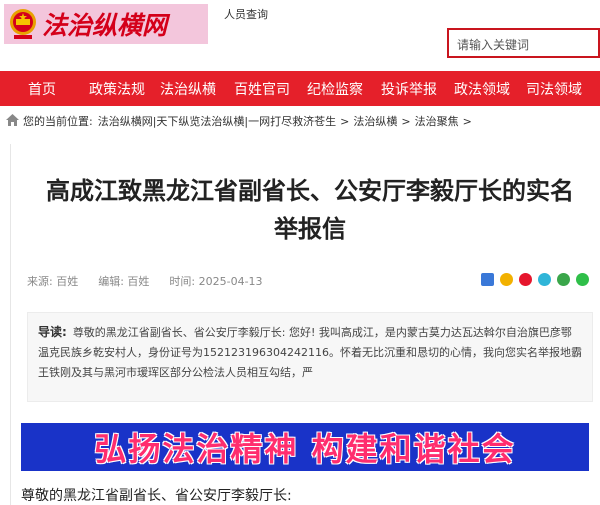 The image size is (600, 505). Describe the element at coordinates (563, 279) in the screenshot. I see `share-douban-icon` at that location.